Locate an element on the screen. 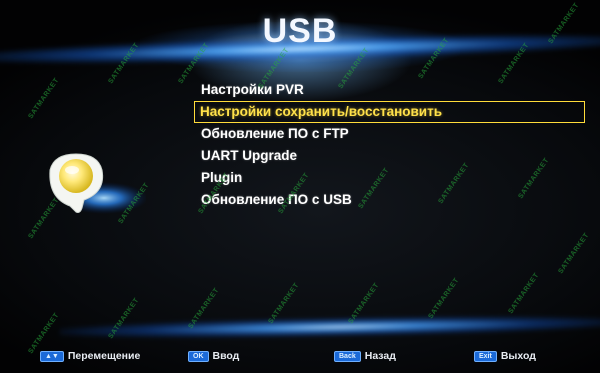 The height and width of the screenshot is (373, 600). hint-back: Back Назад is located at coordinates (365, 356).